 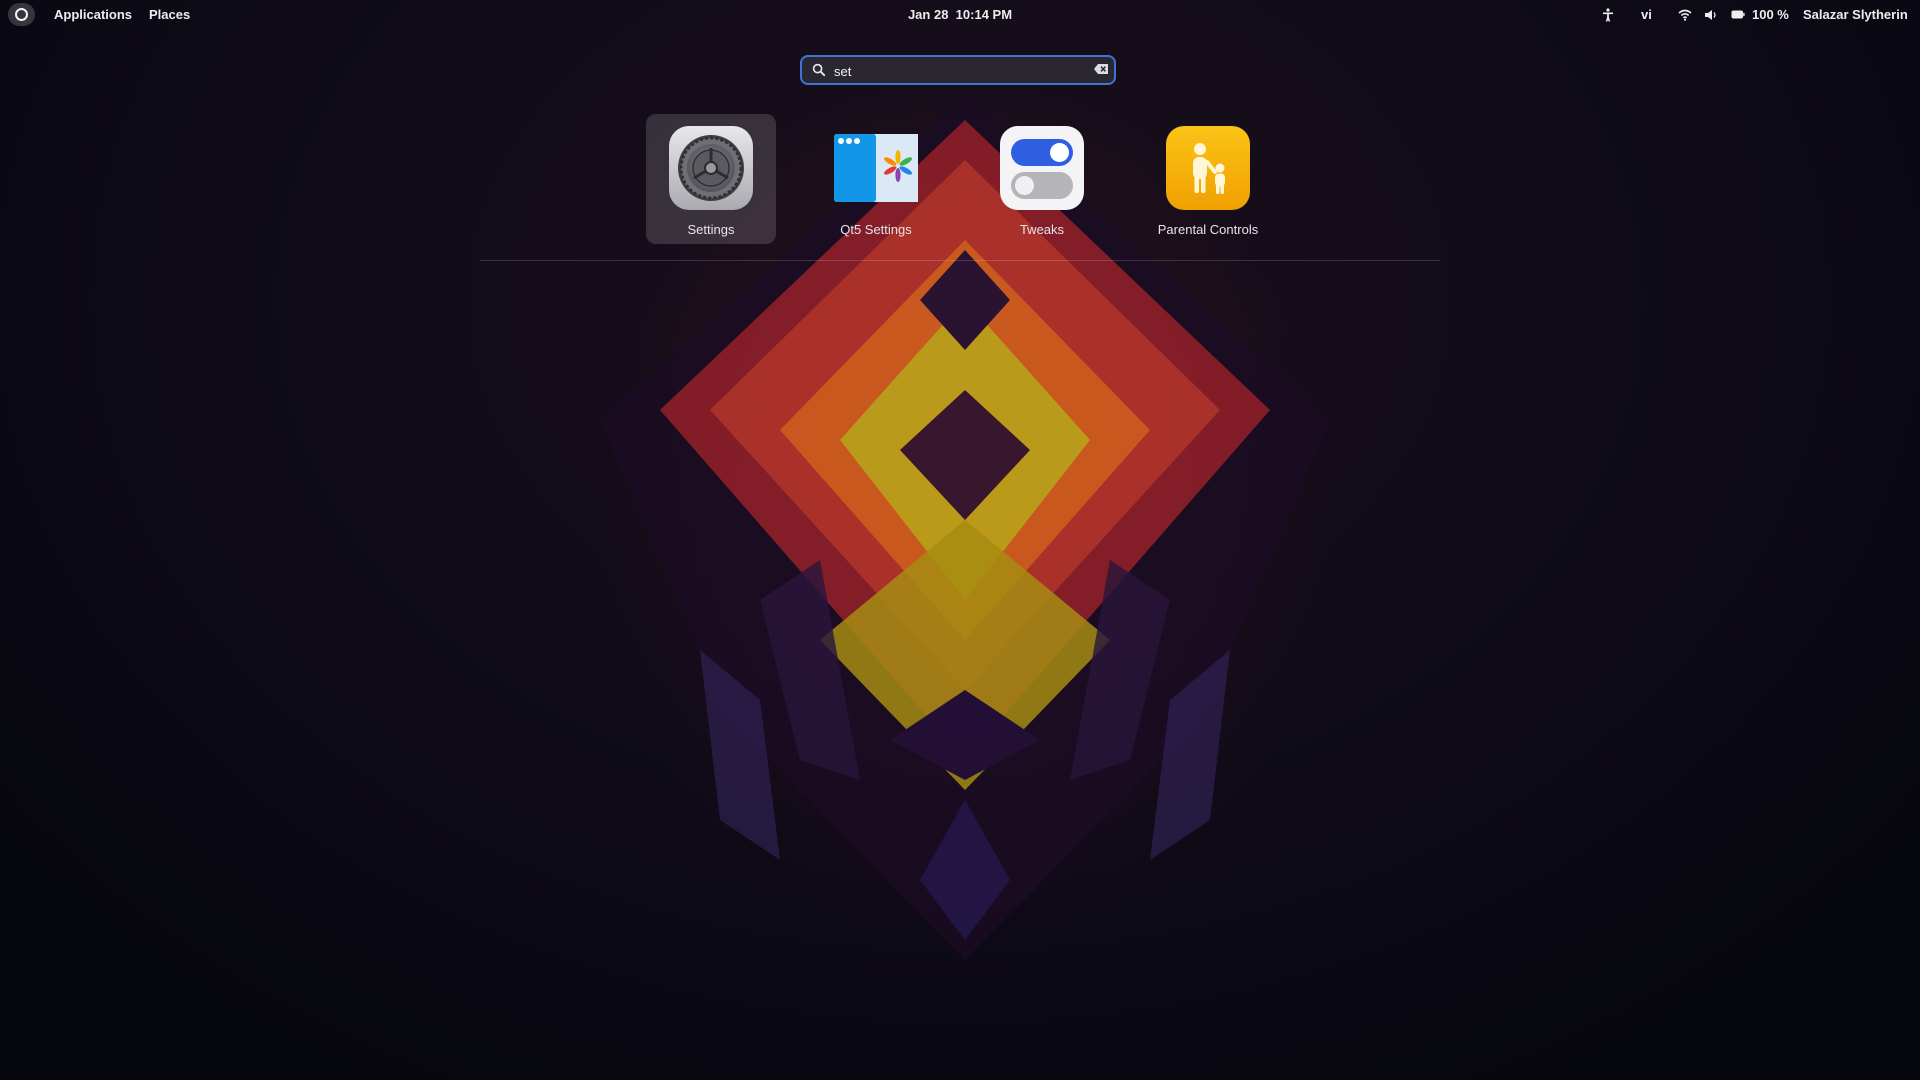 I want to click on tweaks-toggle-icon, so click(x=1042, y=168).